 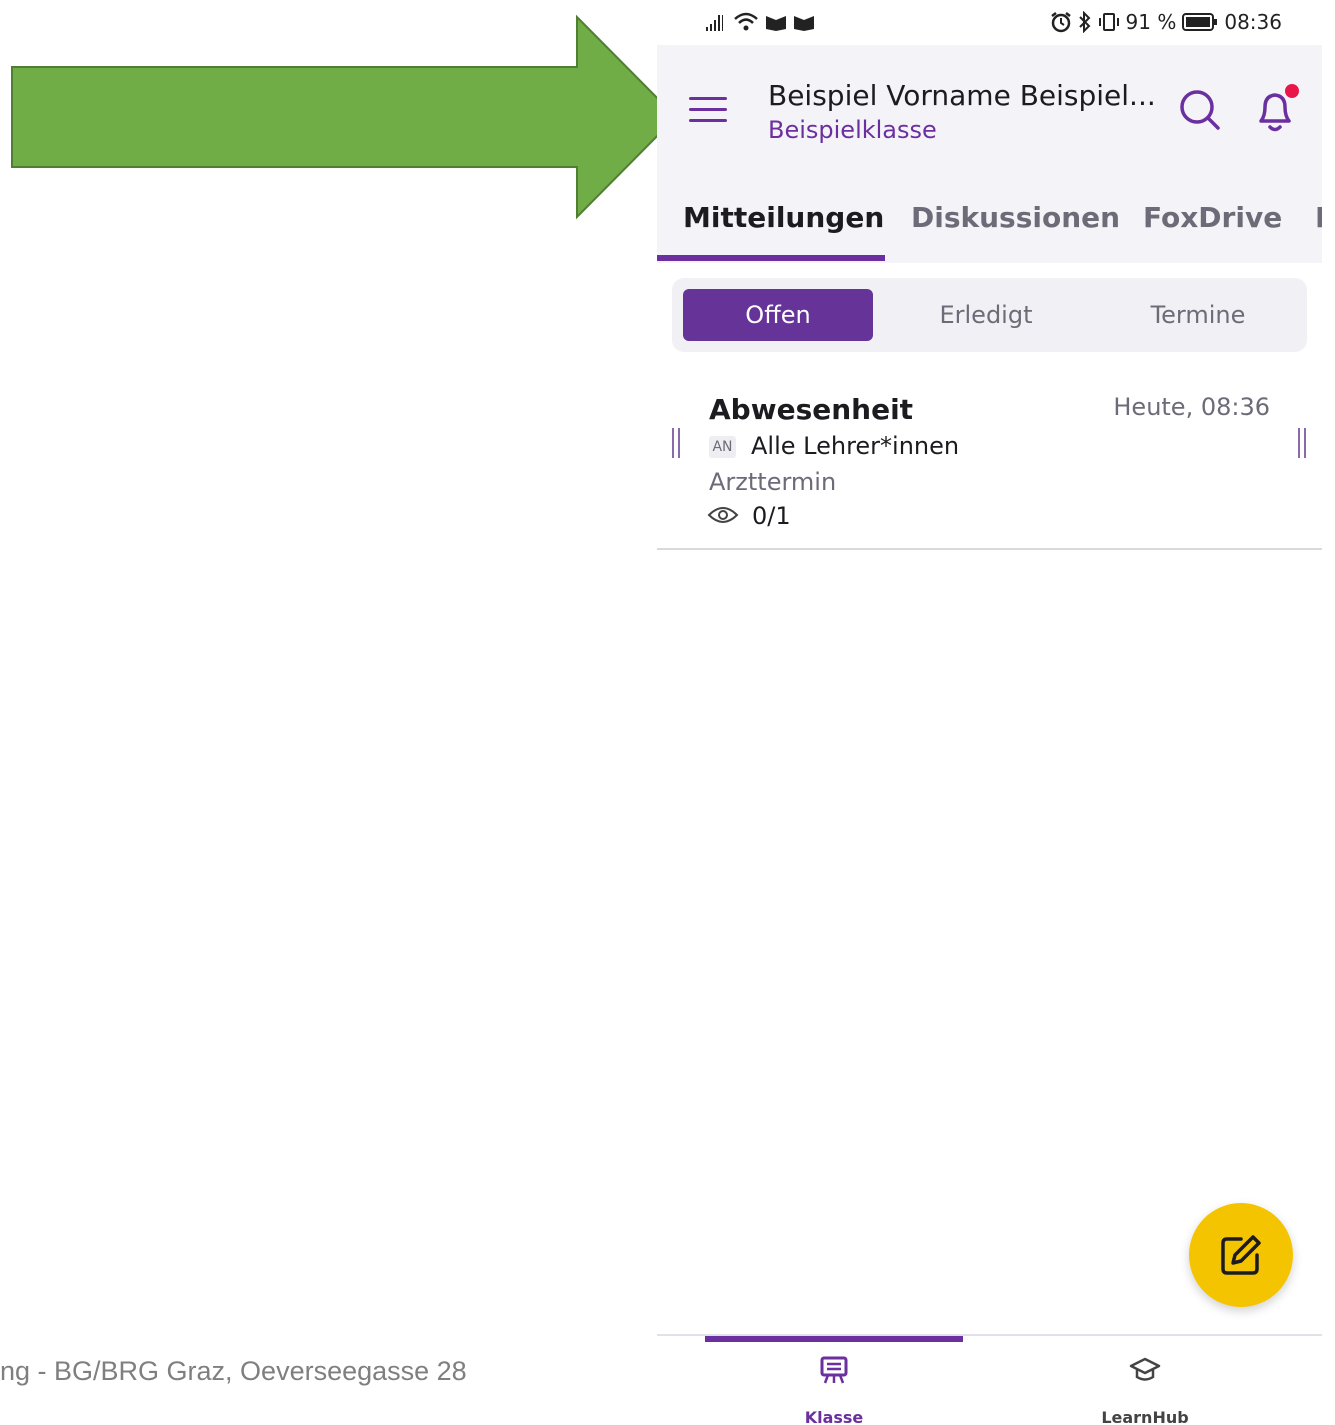 I want to click on menu-icon, so click(x=708, y=109).